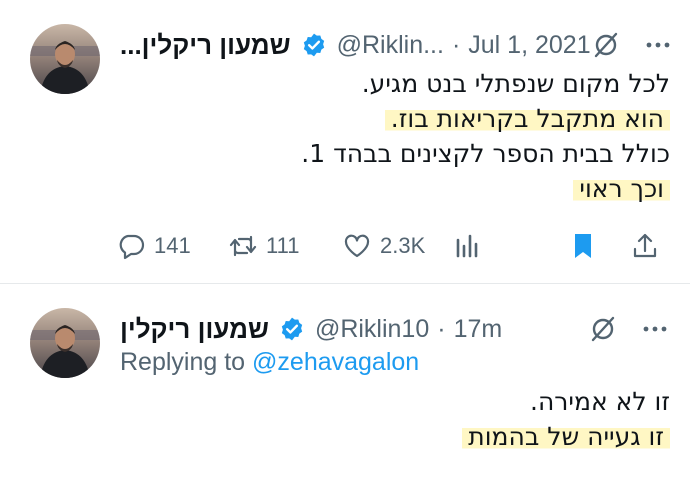 This screenshot has height=477, width=690. I want to click on tweet-text-line: זו לא אמירה., so click(600, 401).